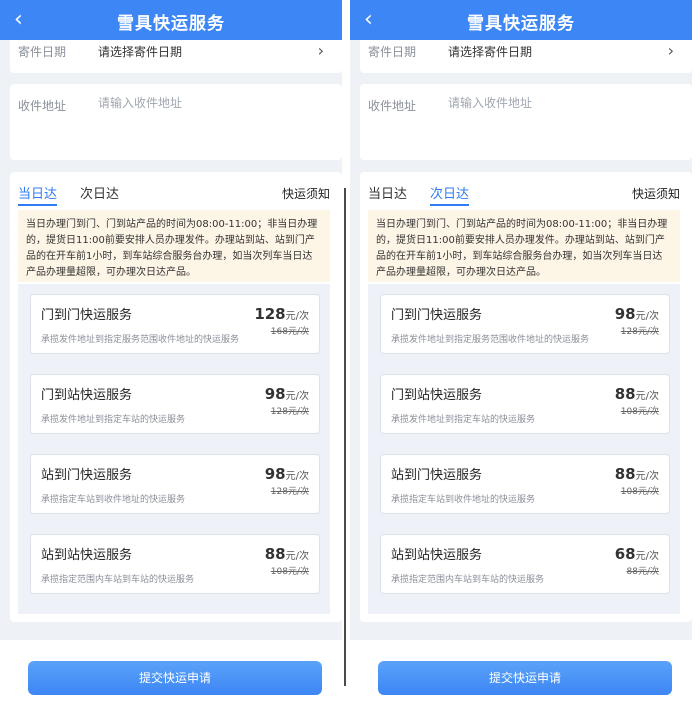 This screenshot has height=701, width=700. I want to click on service-option: 站到站快运服务 承揽指定范围内车站到车站的快运服务 88元/次 108元/次, so click(175, 564).